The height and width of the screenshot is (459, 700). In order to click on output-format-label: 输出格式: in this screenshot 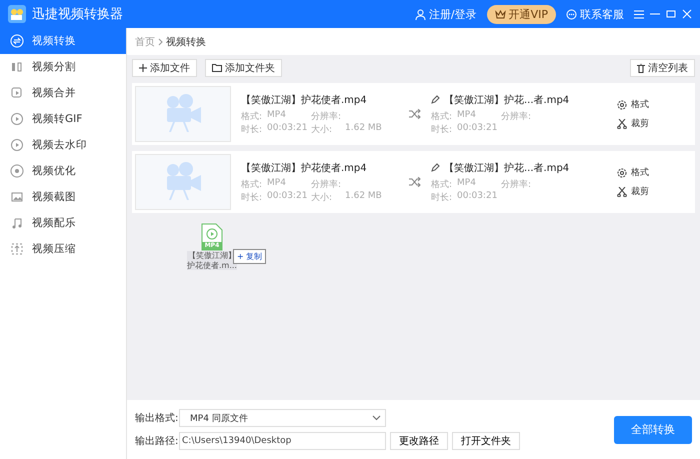, I will do `click(155, 418)`.